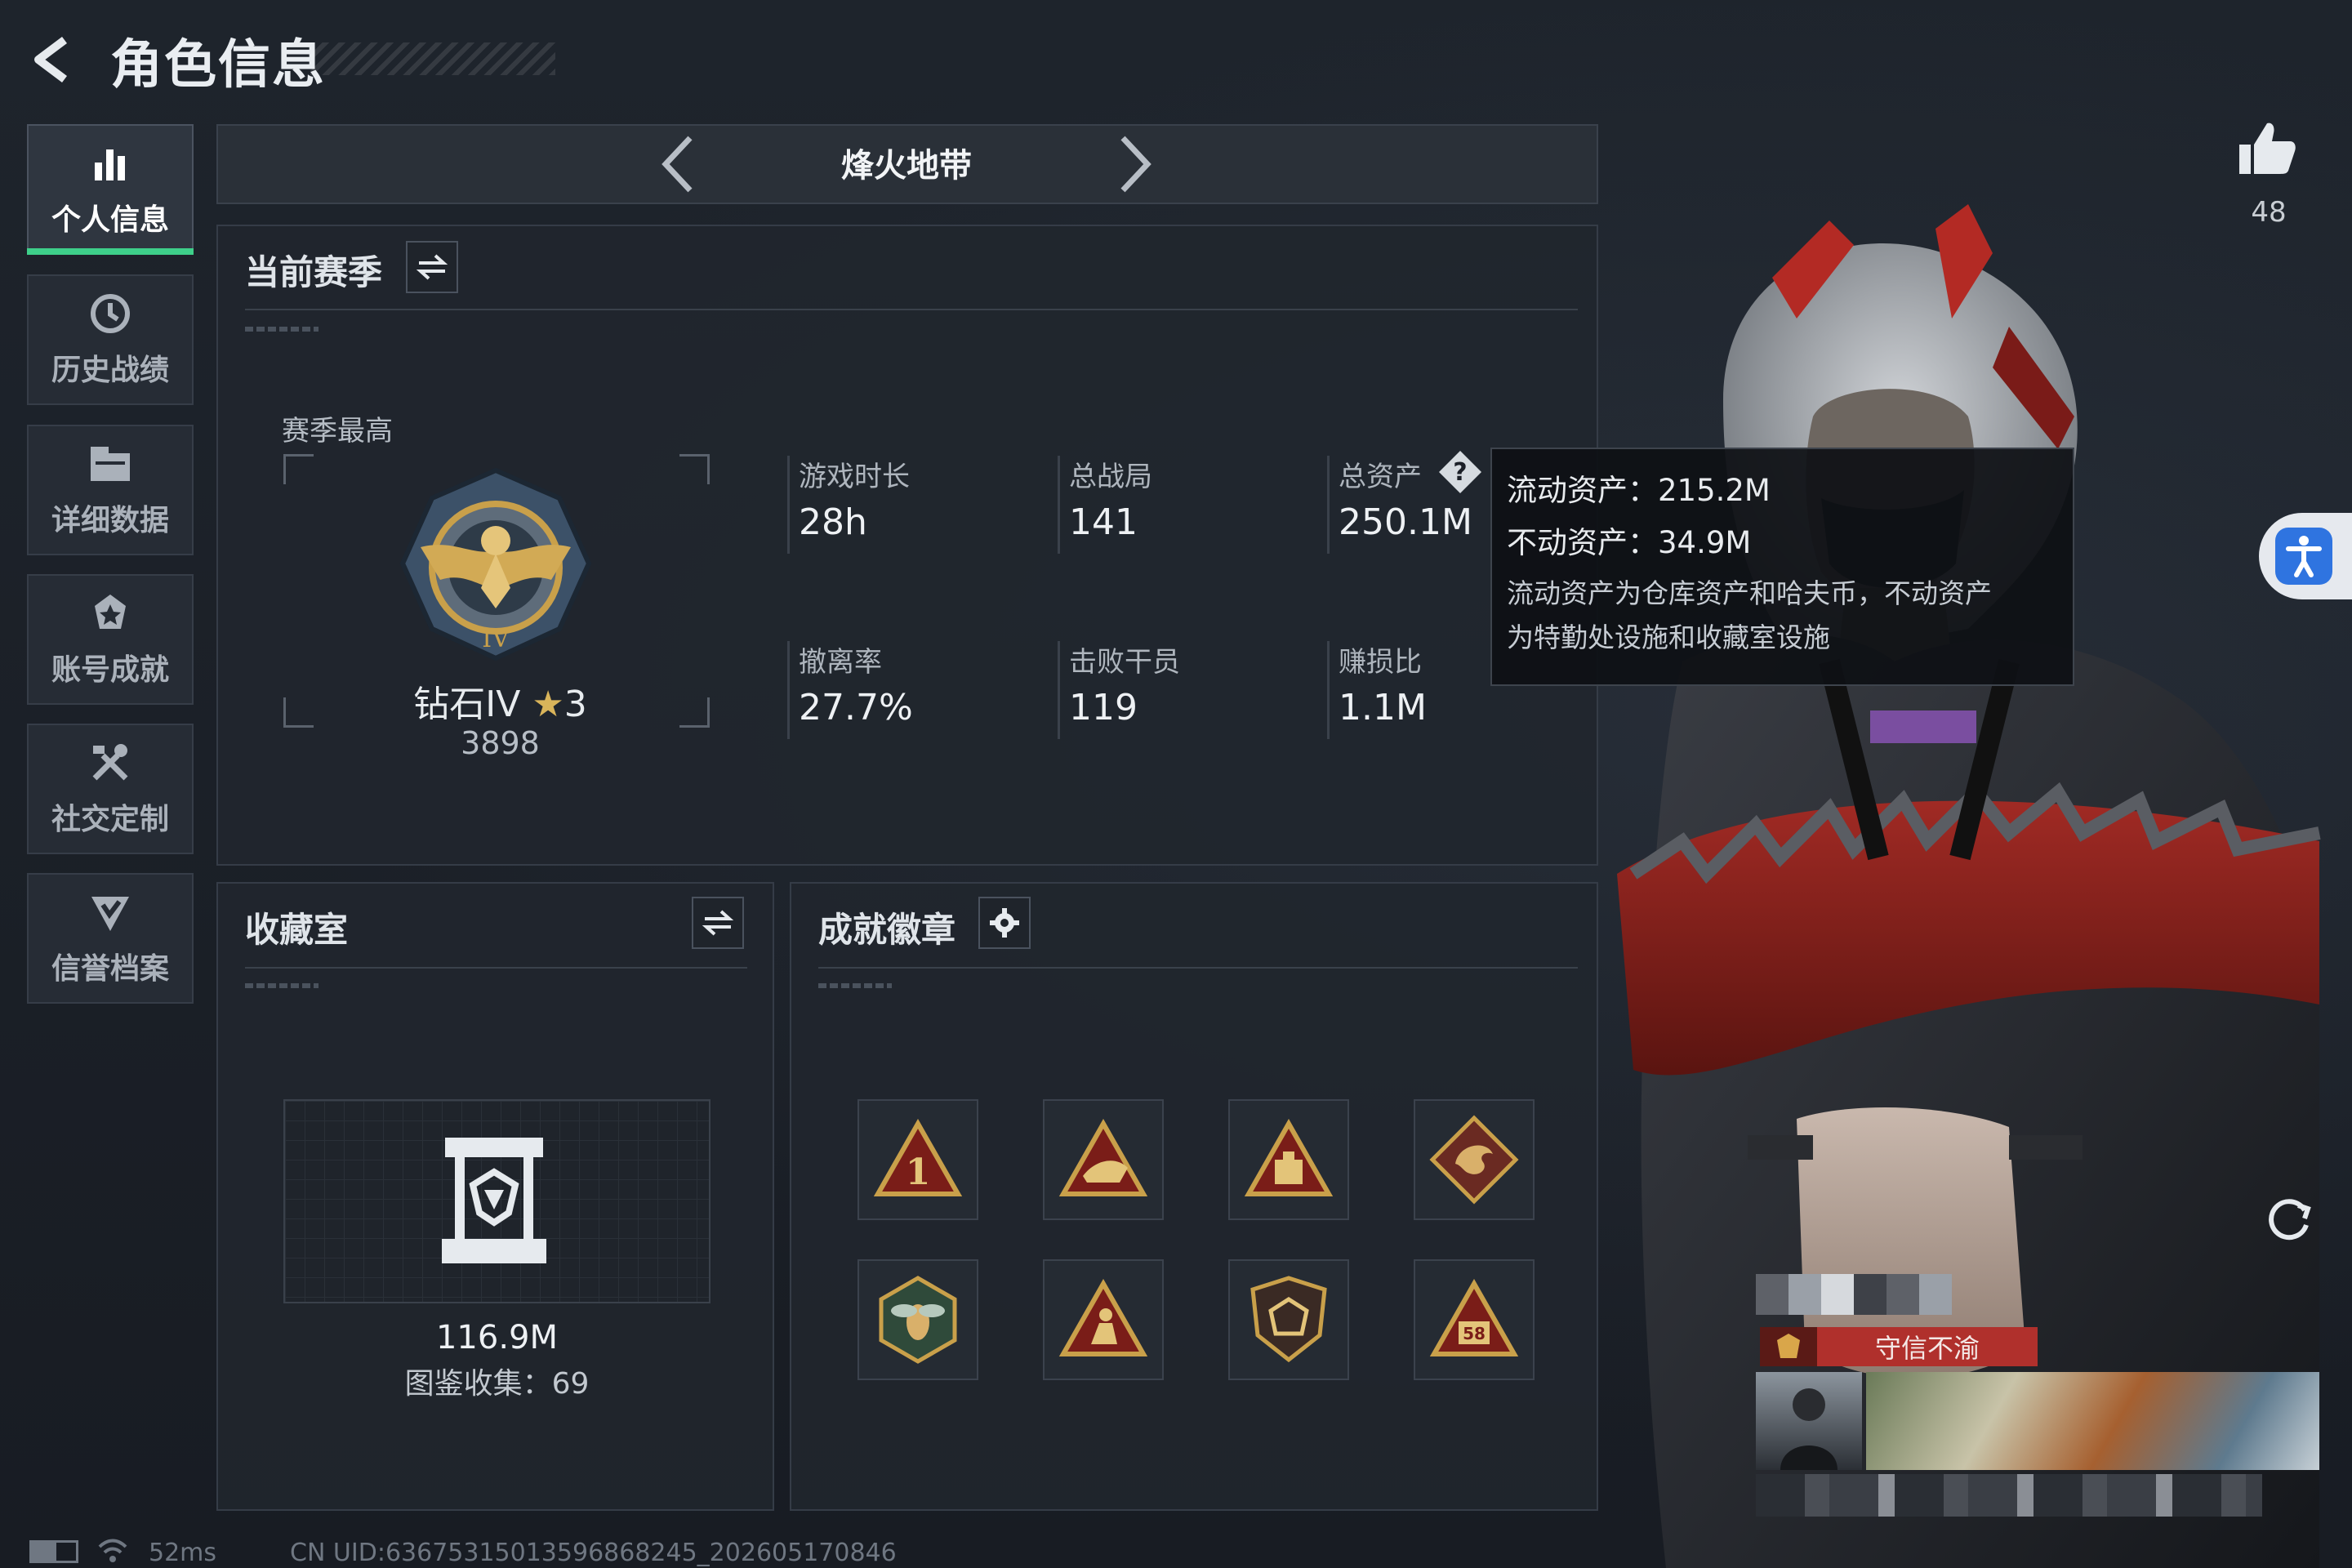 The width and height of the screenshot is (2352, 1568). I want to click on question-diamond-icon: ?, so click(1460, 472).